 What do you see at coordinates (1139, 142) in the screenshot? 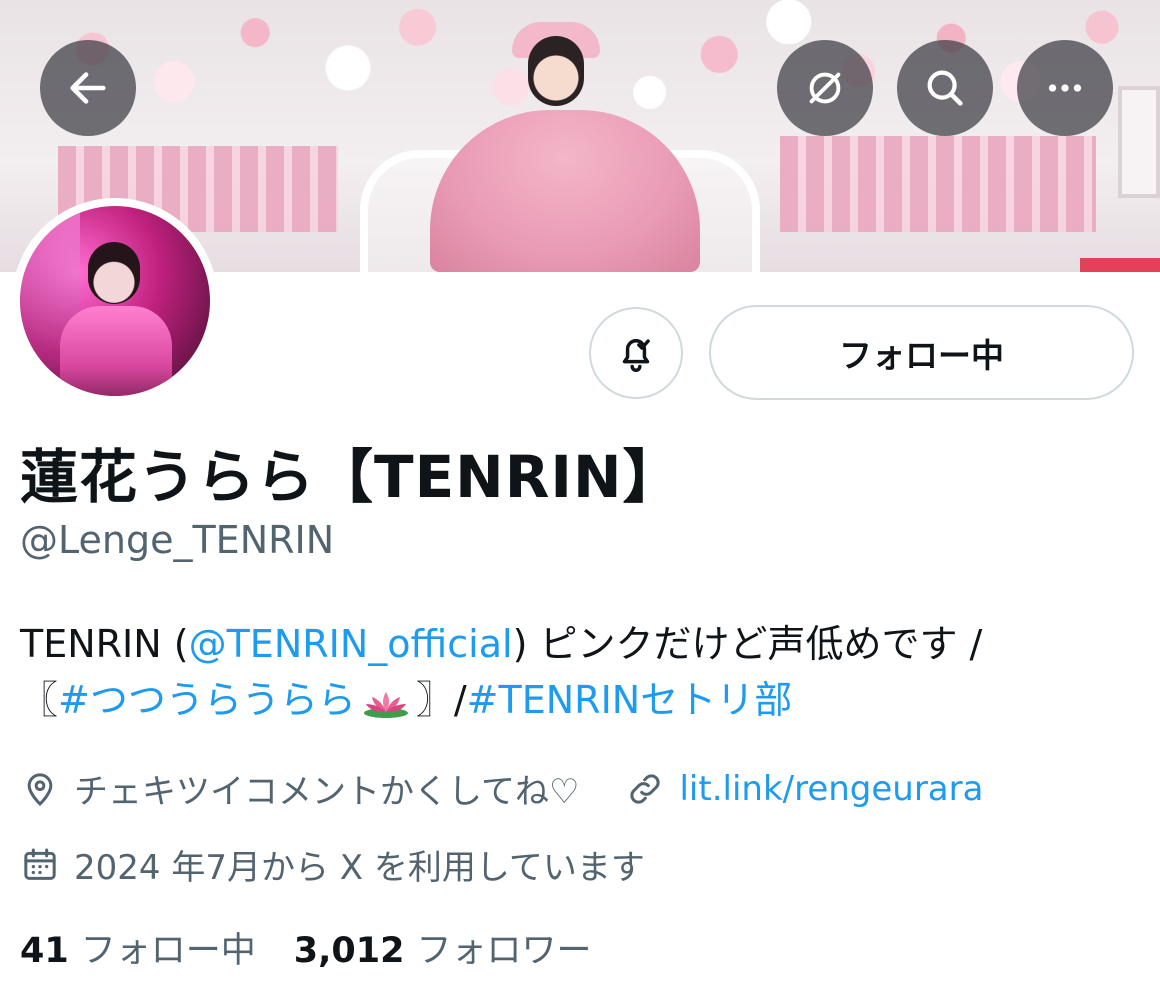
I see `banner-frame` at bounding box center [1139, 142].